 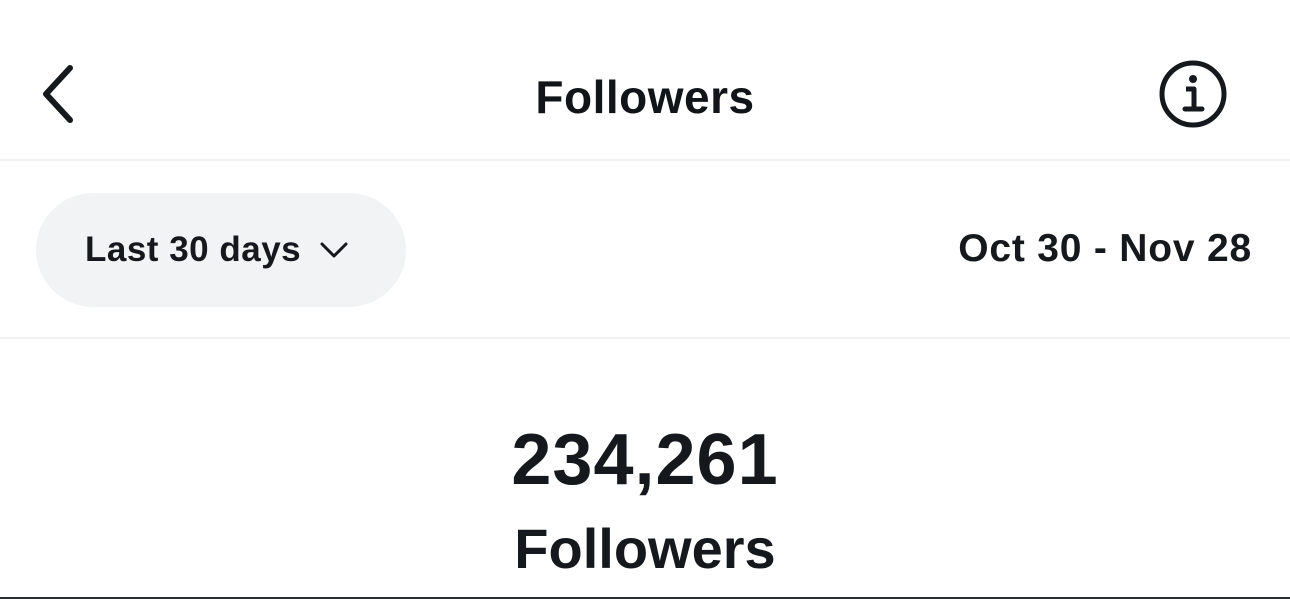 I want to click on date-range-dropdown: Last 30 days, so click(x=221, y=250).